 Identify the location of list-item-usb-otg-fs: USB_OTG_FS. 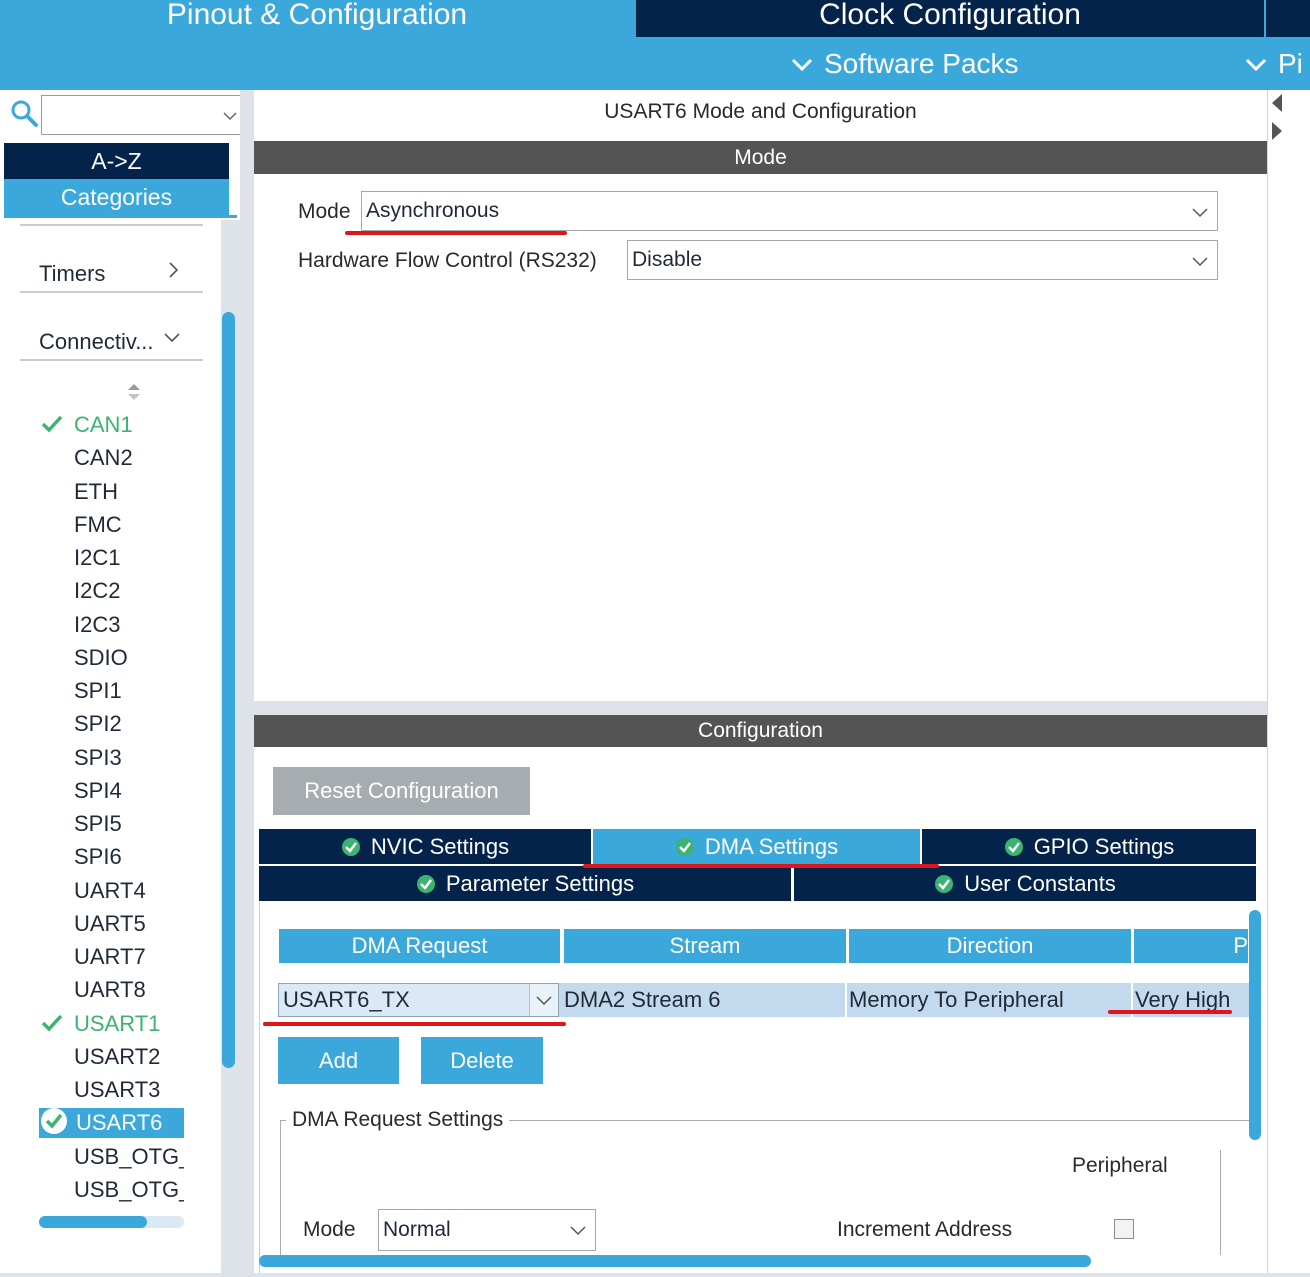
(129, 1157).